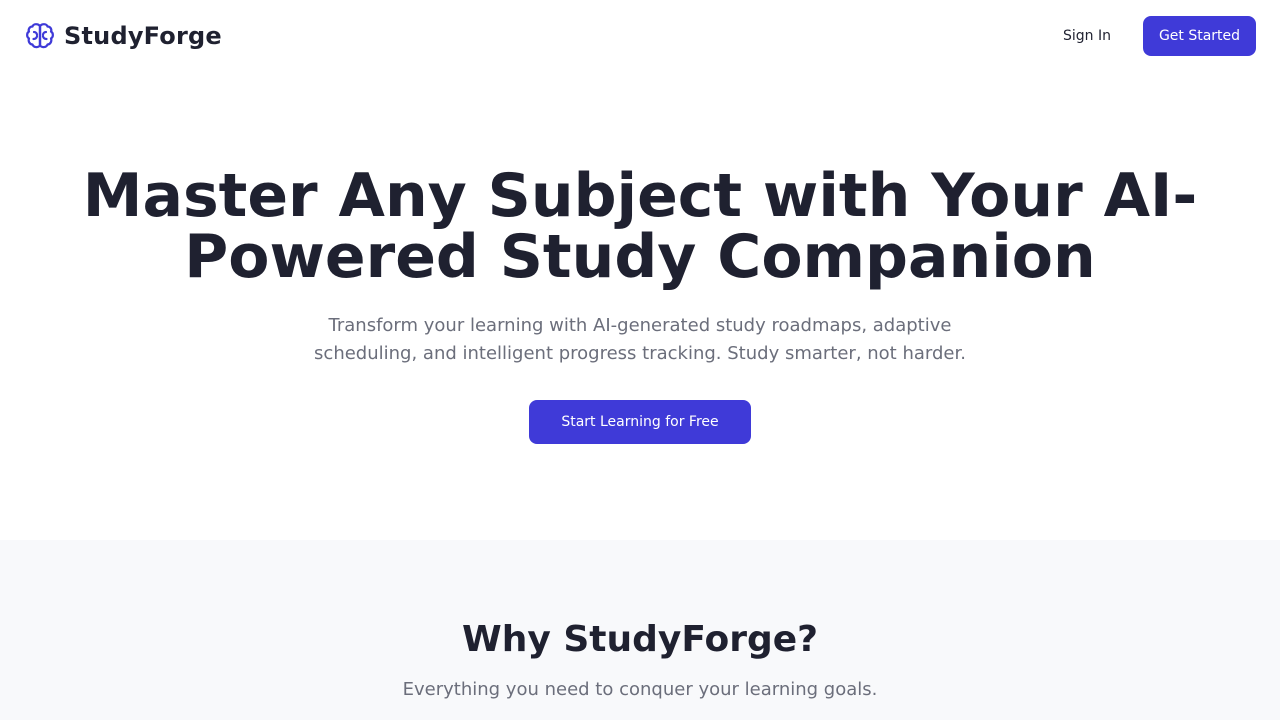 This screenshot has width=1280, height=720. I want to click on features-title: Why StudyForge?, so click(640, 639).